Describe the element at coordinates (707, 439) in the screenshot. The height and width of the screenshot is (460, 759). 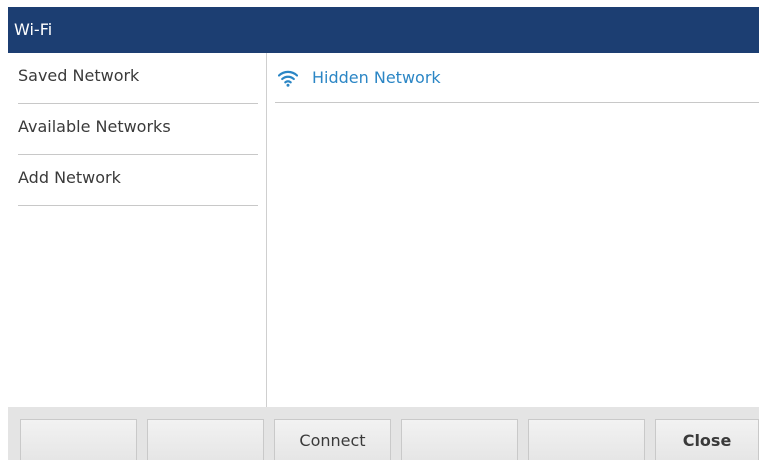
I see `close-button: Close` at that location.